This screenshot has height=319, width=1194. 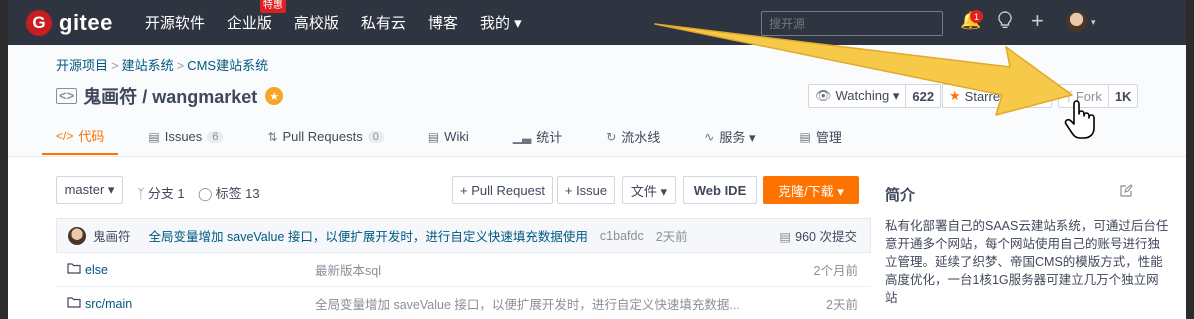 I want to click on commit-count-link: ▤ 960 次提交, so click(x=818, y=235).